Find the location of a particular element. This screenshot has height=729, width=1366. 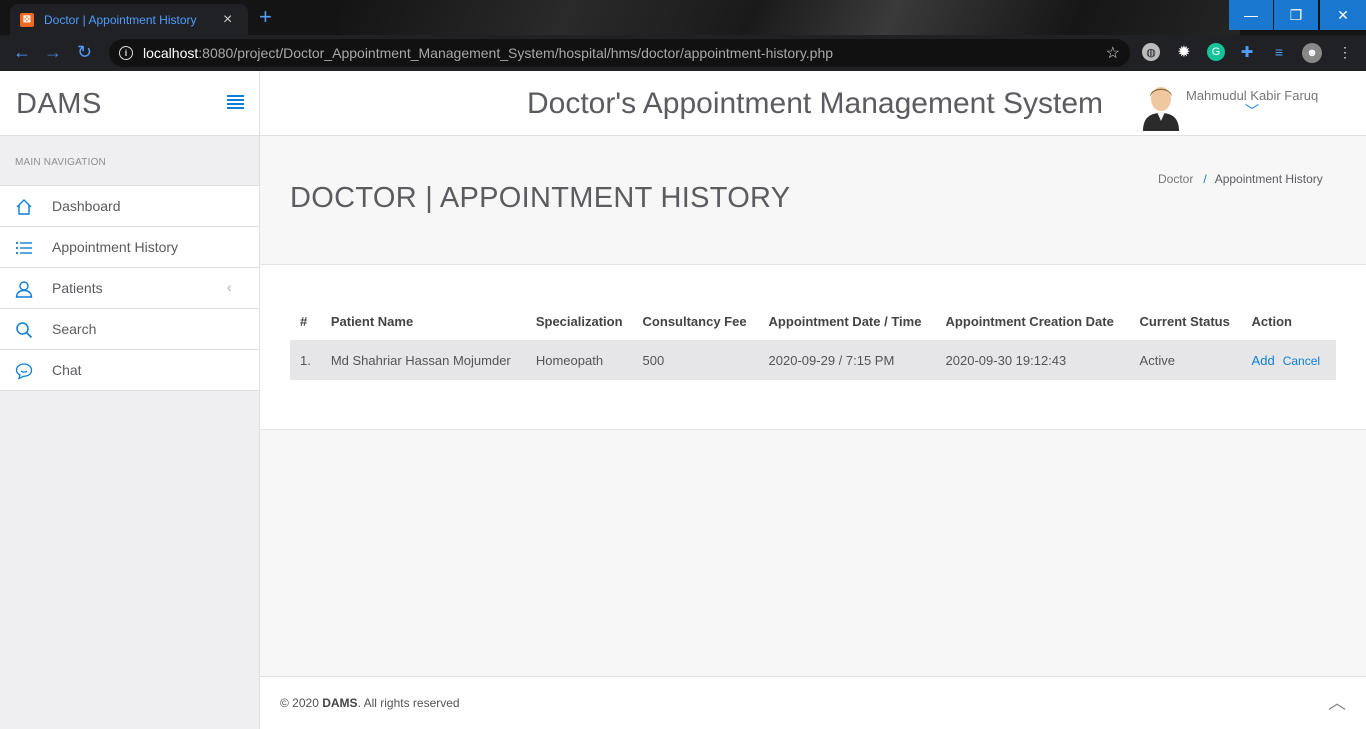

cell-action: Add Cancel is located at coordinates (1288, 360).